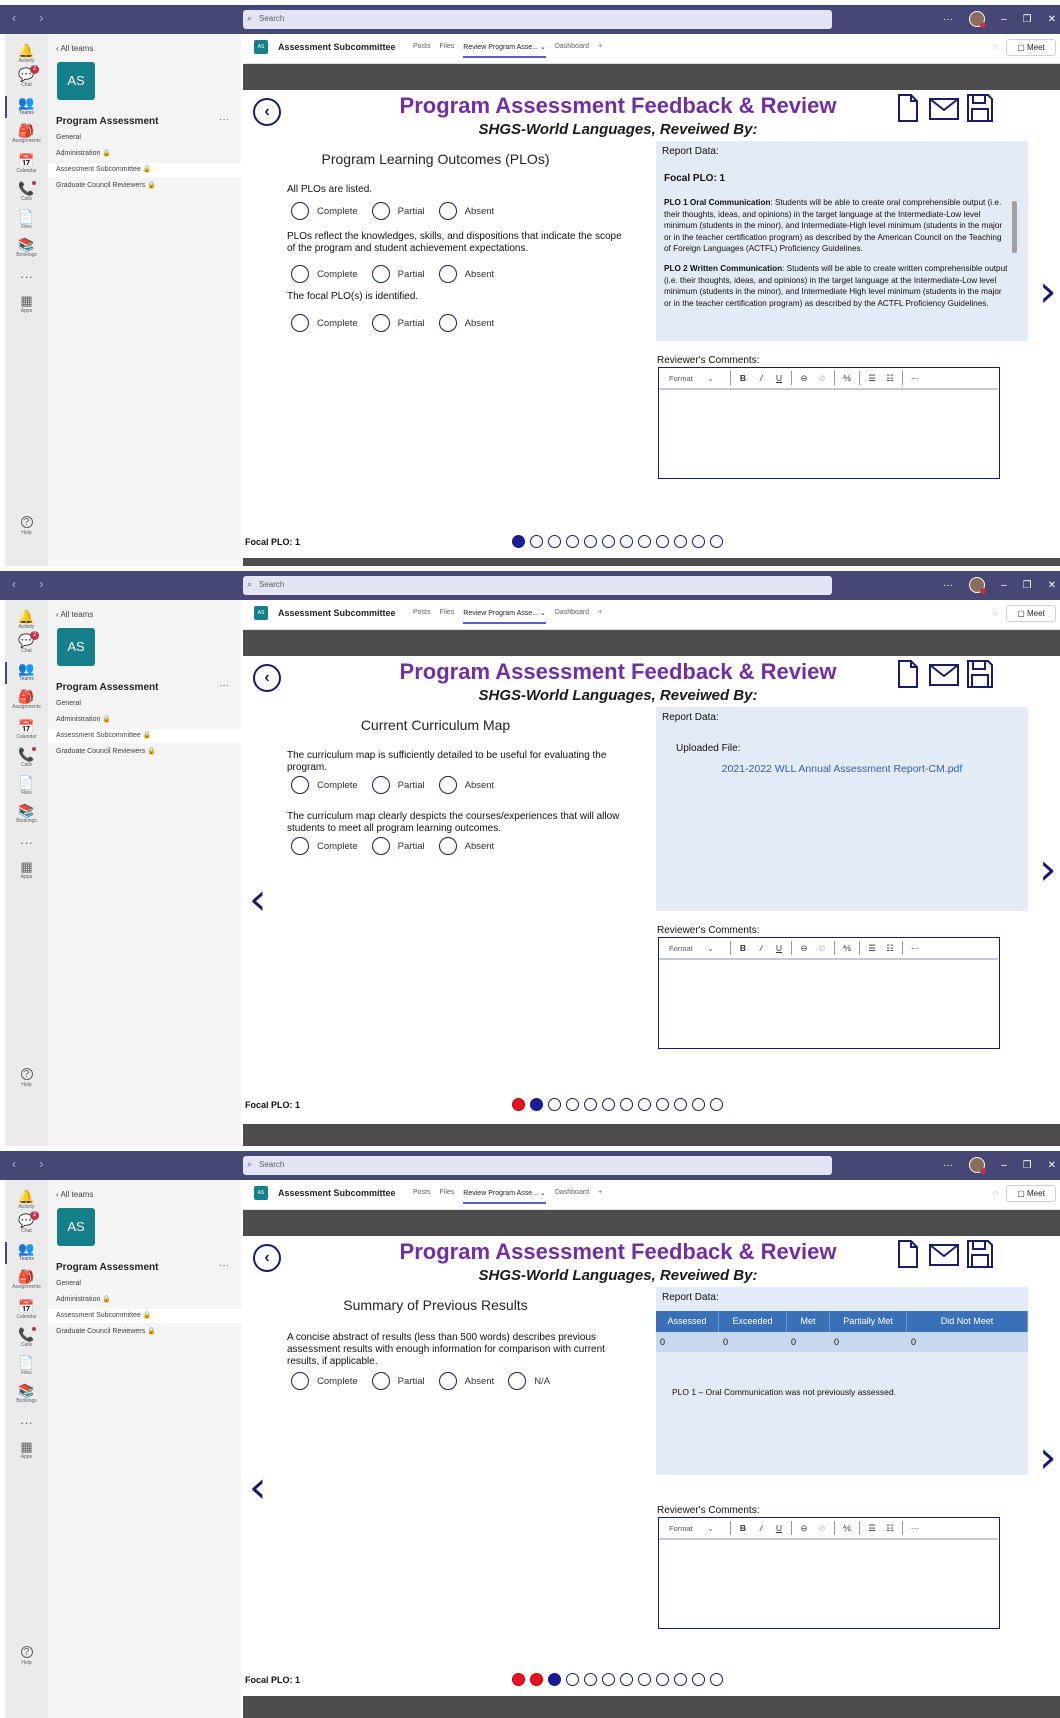  Describe the element at coordinates (26, 1223) in the screenshot. I see `rail-chat: 💬 Chat 2` at that location.